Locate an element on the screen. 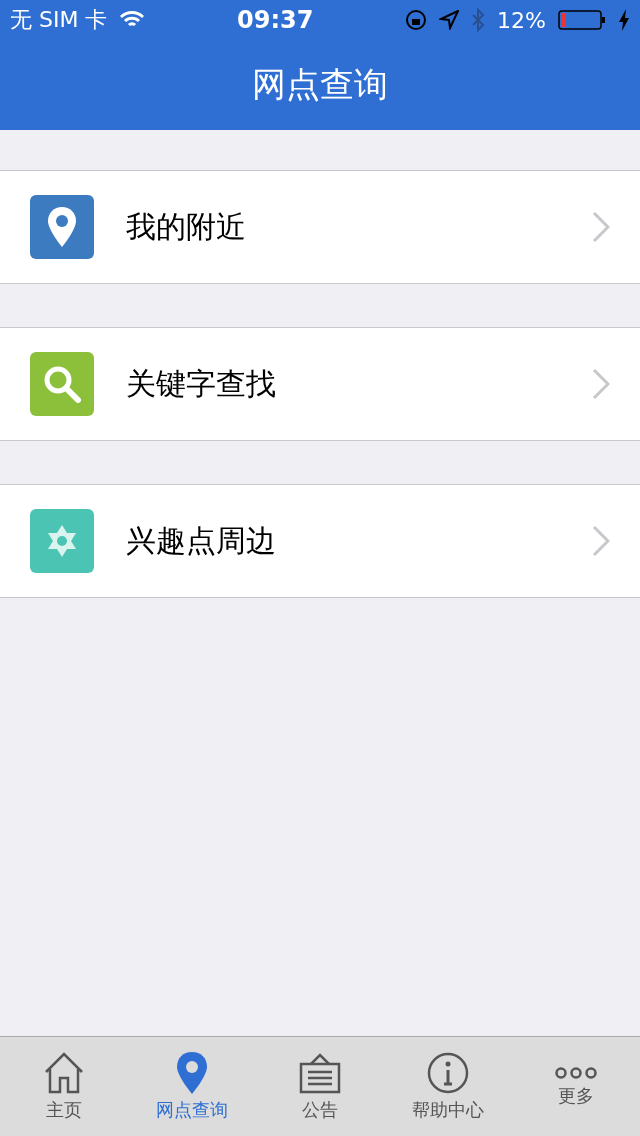 This screenshot has height=1136, width=640. tab-label: 更多 is located at coordinates (576, 1095).